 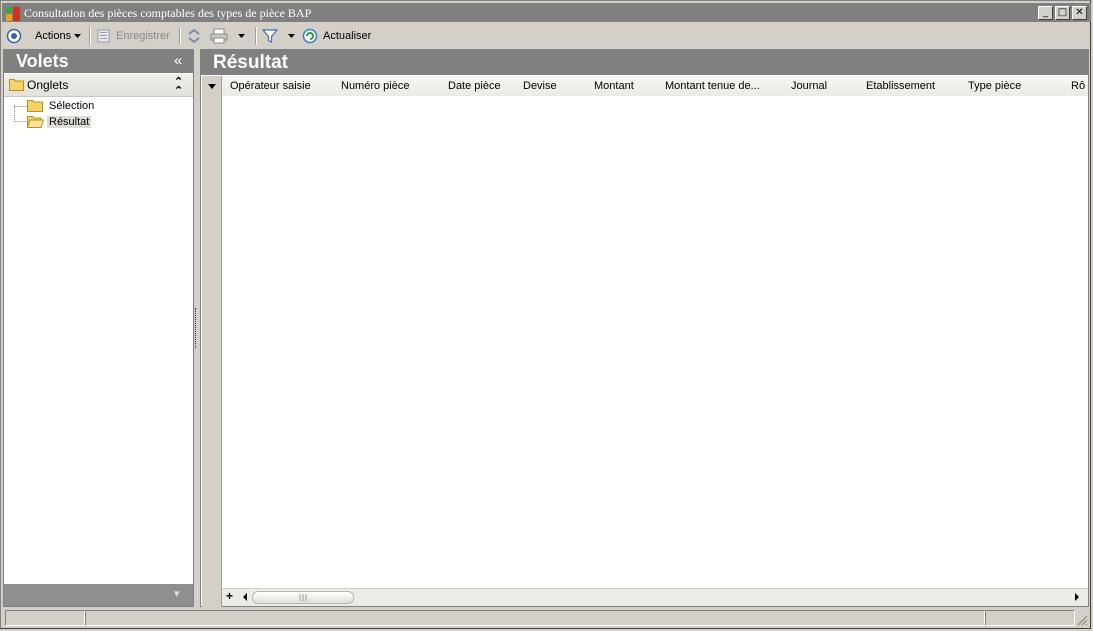 What do you see at coordinates (900, 86) in the screenshot?
I see `column-header: Etablissement` at bounding box center [900, 86].